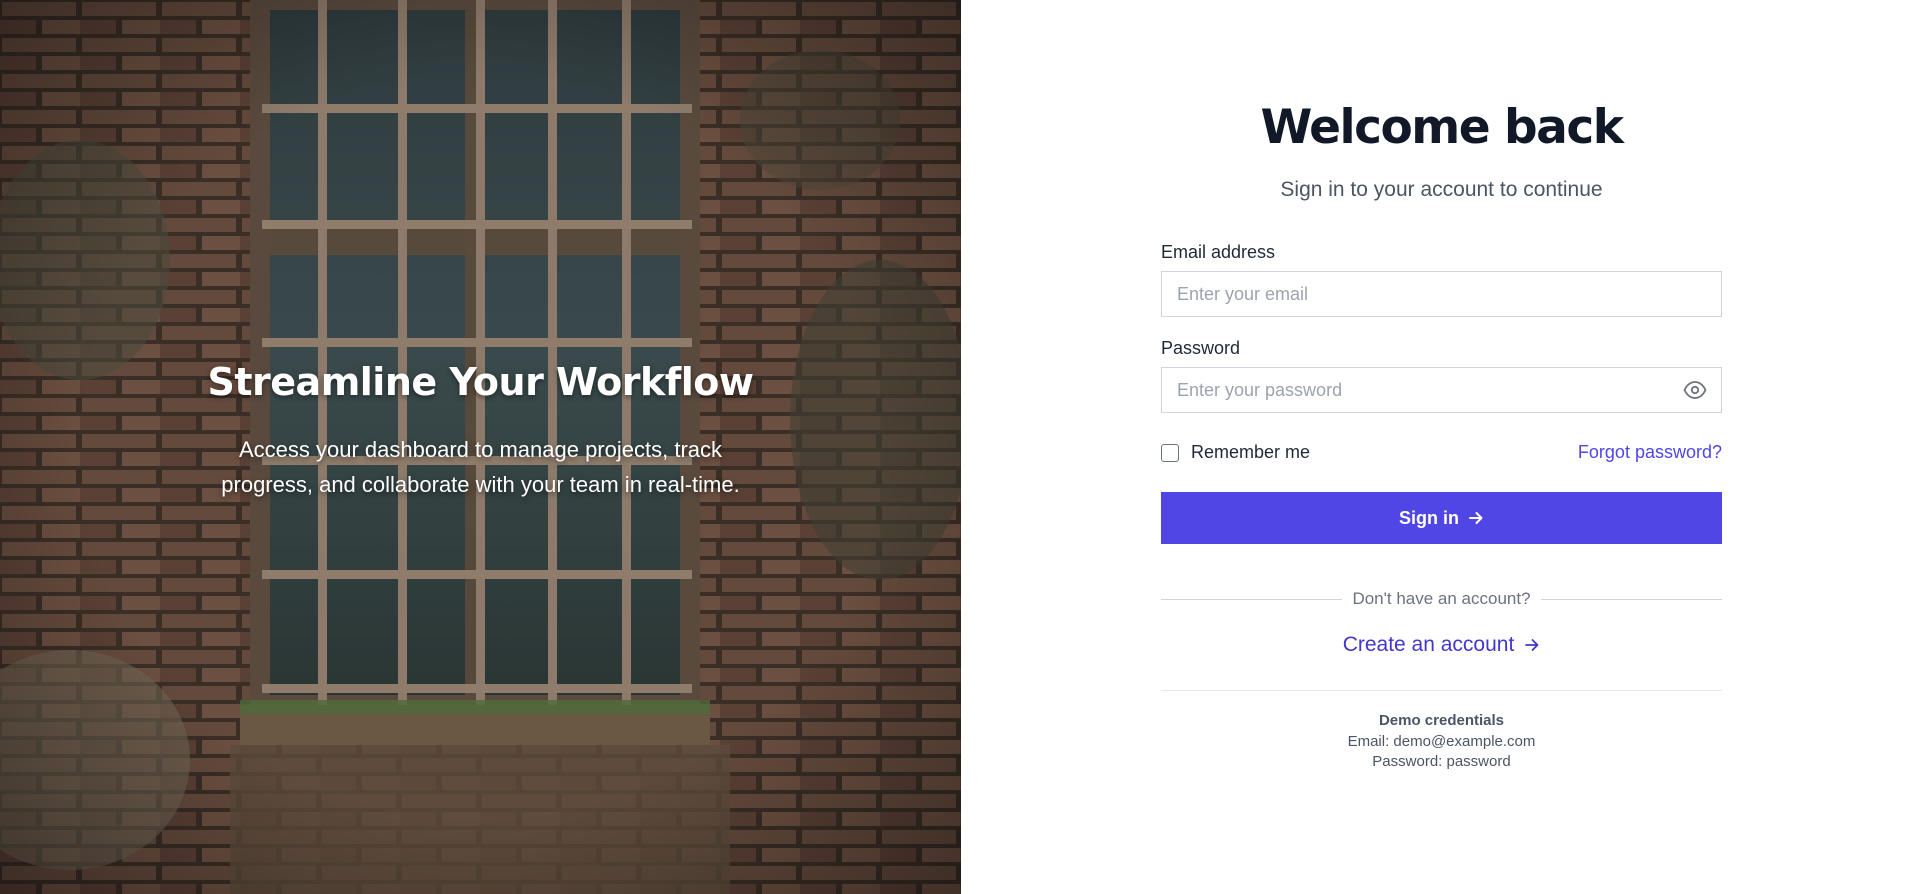 This screenshot has height=894, width=1909. I want to click on demo-password: Password: password, so click(1441, 761).